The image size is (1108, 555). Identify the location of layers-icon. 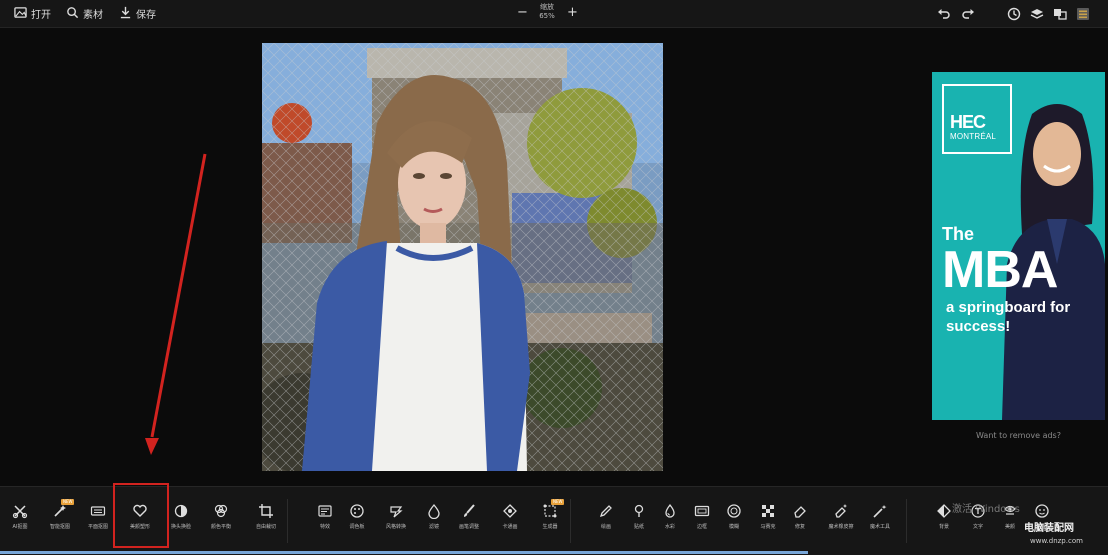
(1037, 13).